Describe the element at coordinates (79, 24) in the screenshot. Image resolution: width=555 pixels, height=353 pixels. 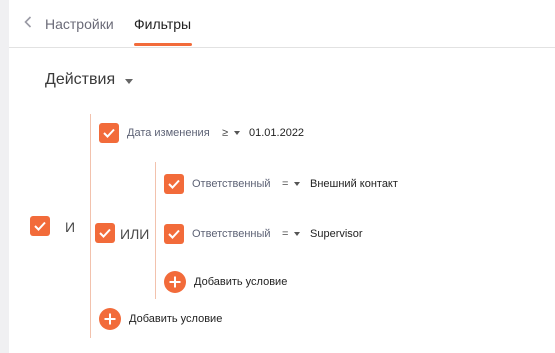
I see `tab-settings: Настройки` at that location.